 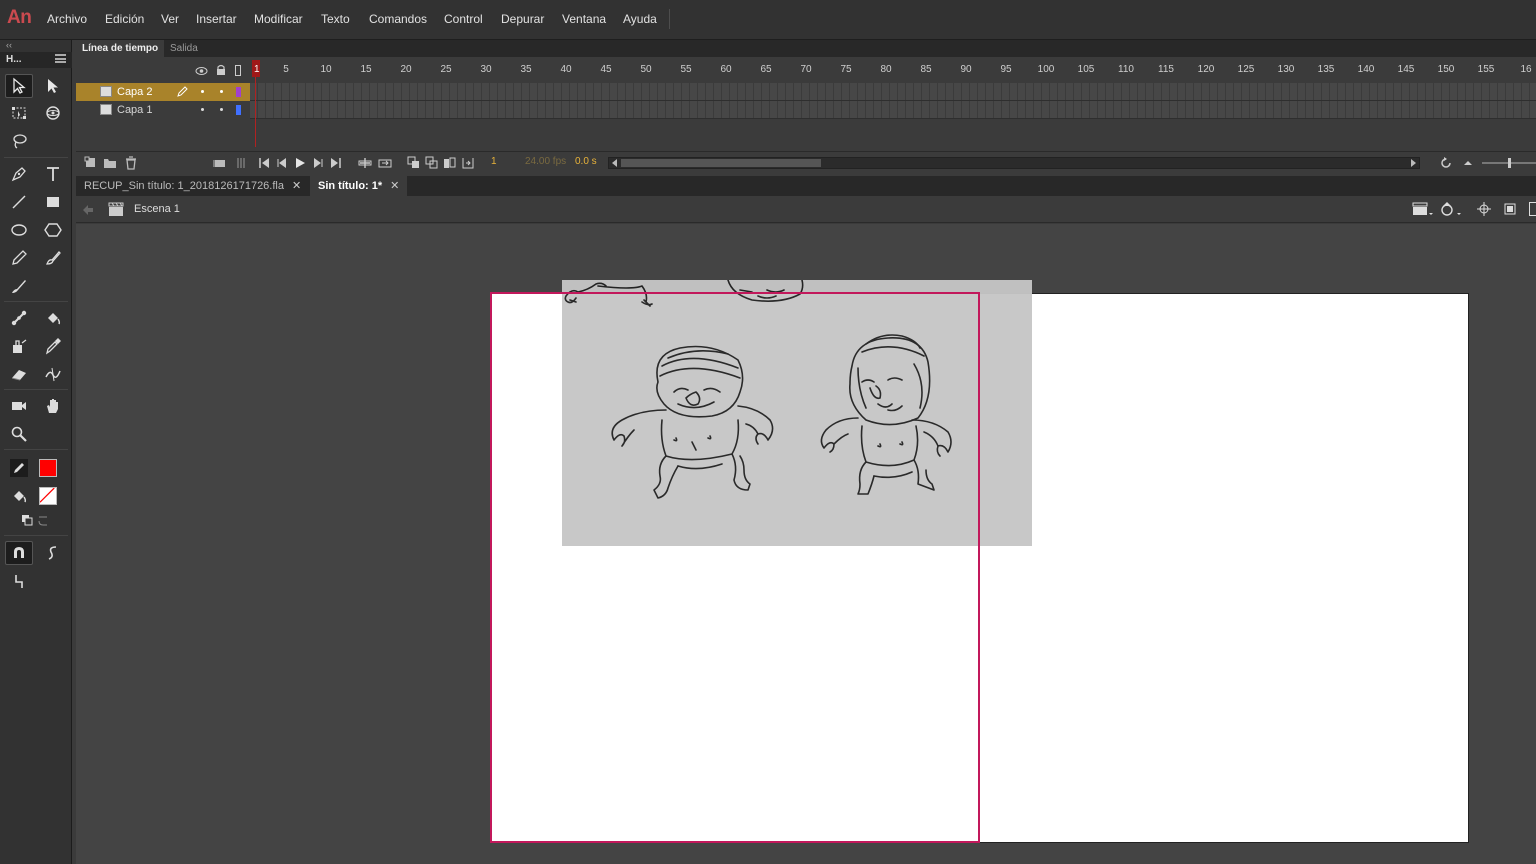 What do you see at coordinates (48, 496) in the screenshot?
I see `fill-color-swatch` at bounding box center [48, 496].